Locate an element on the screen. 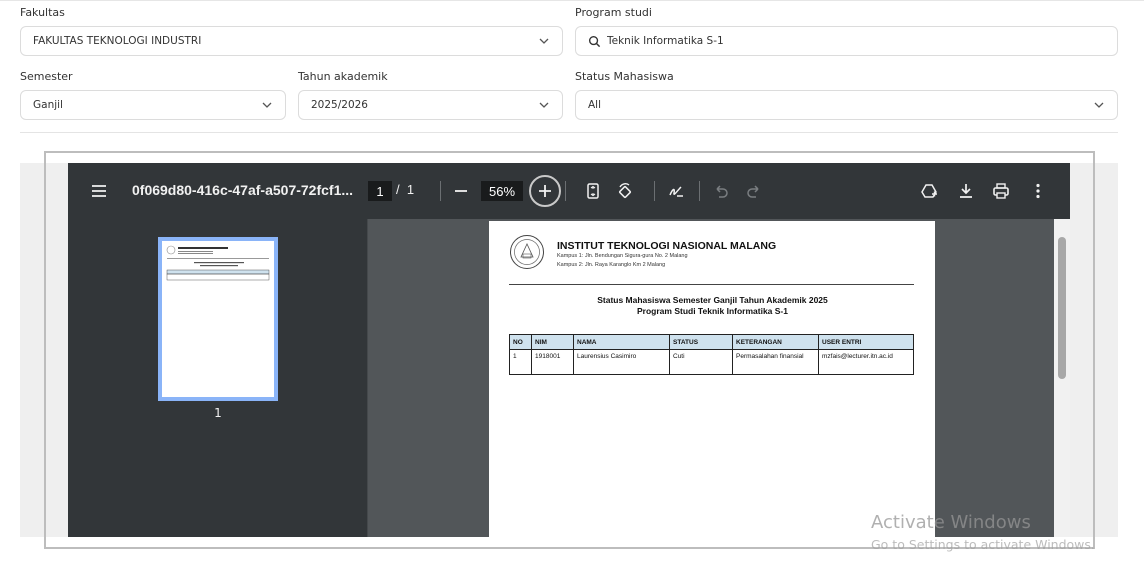  tahun-akademik-label: Tahun akademik is located at coordinates (343, 76).